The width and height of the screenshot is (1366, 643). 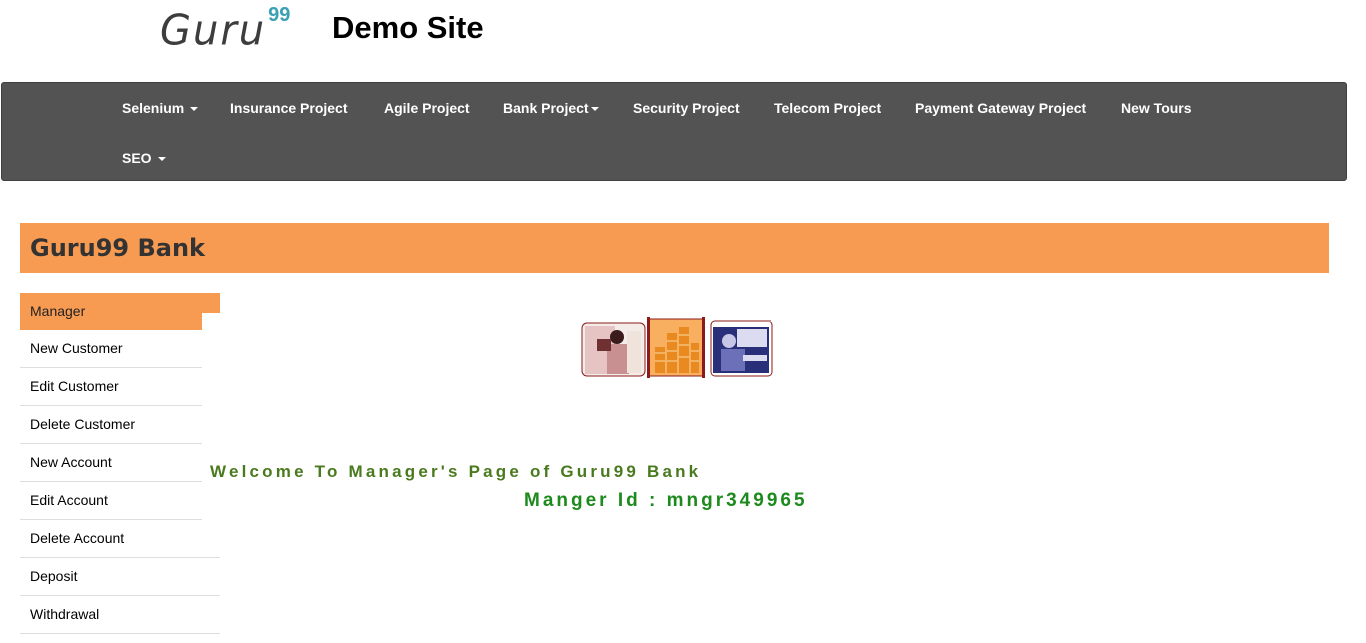 I want to click on menu-item-delete-customer: Delete Customer, so click(x=111, y=425).